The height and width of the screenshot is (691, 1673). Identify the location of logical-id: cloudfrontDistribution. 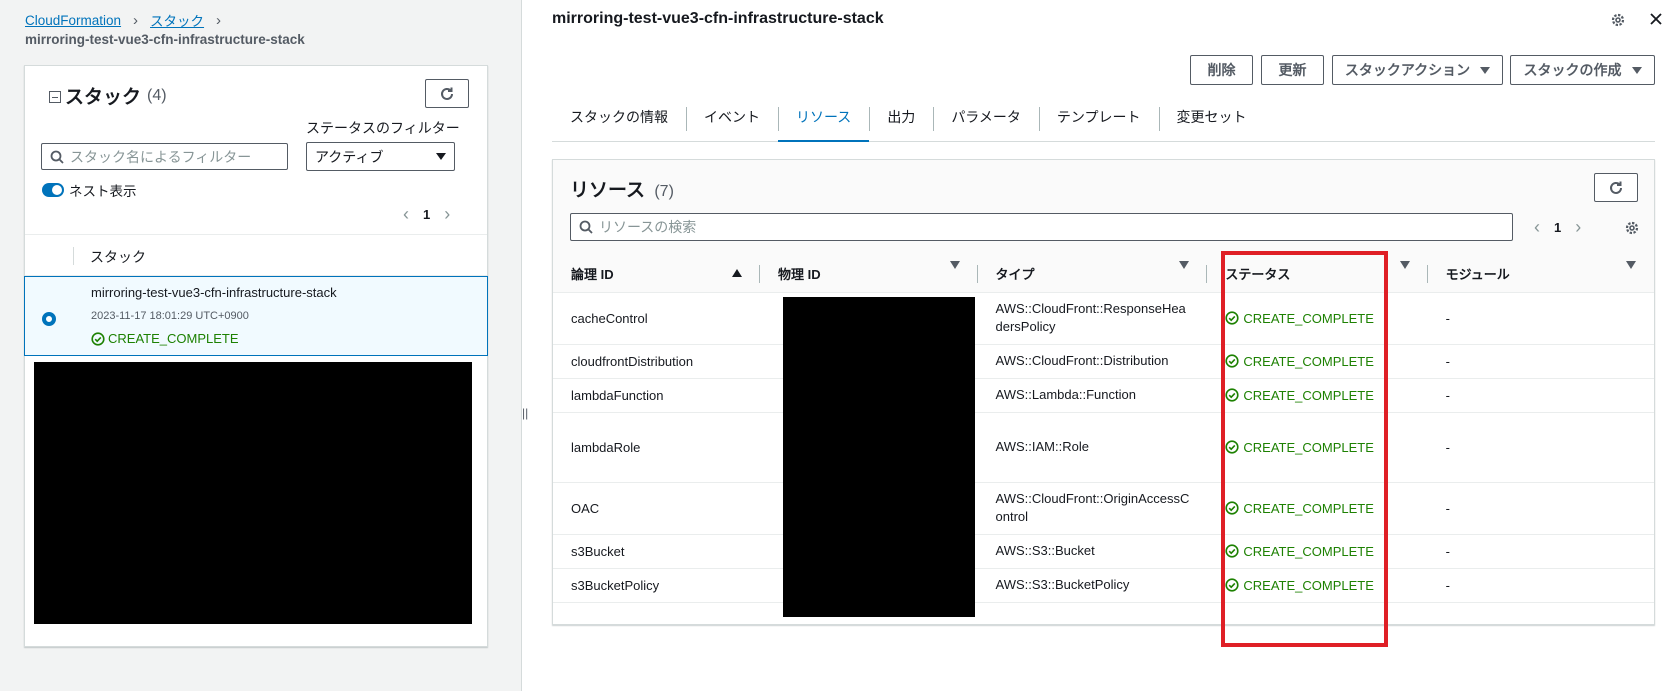
(632, 361).